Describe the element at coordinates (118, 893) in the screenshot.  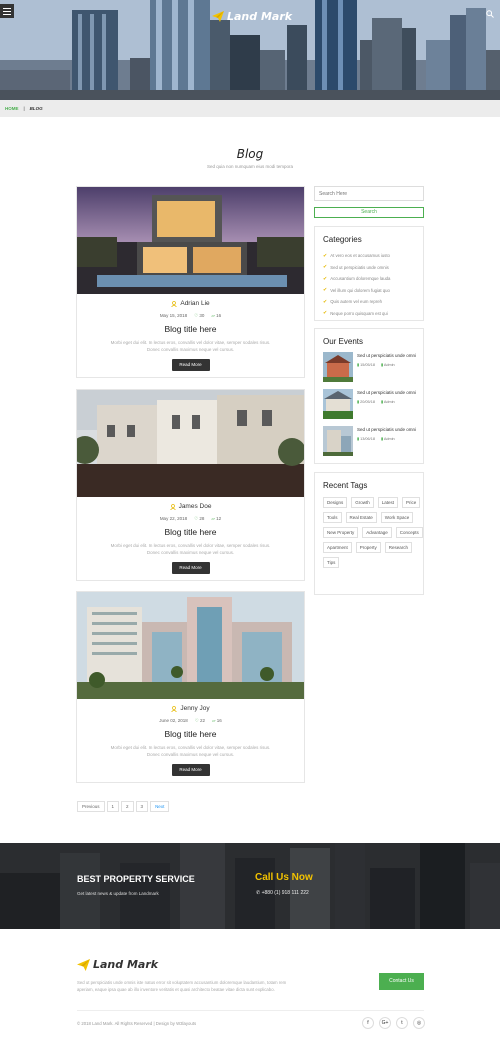
I see `banner-subtitle: Get latest news & update from Landmark` at that location.